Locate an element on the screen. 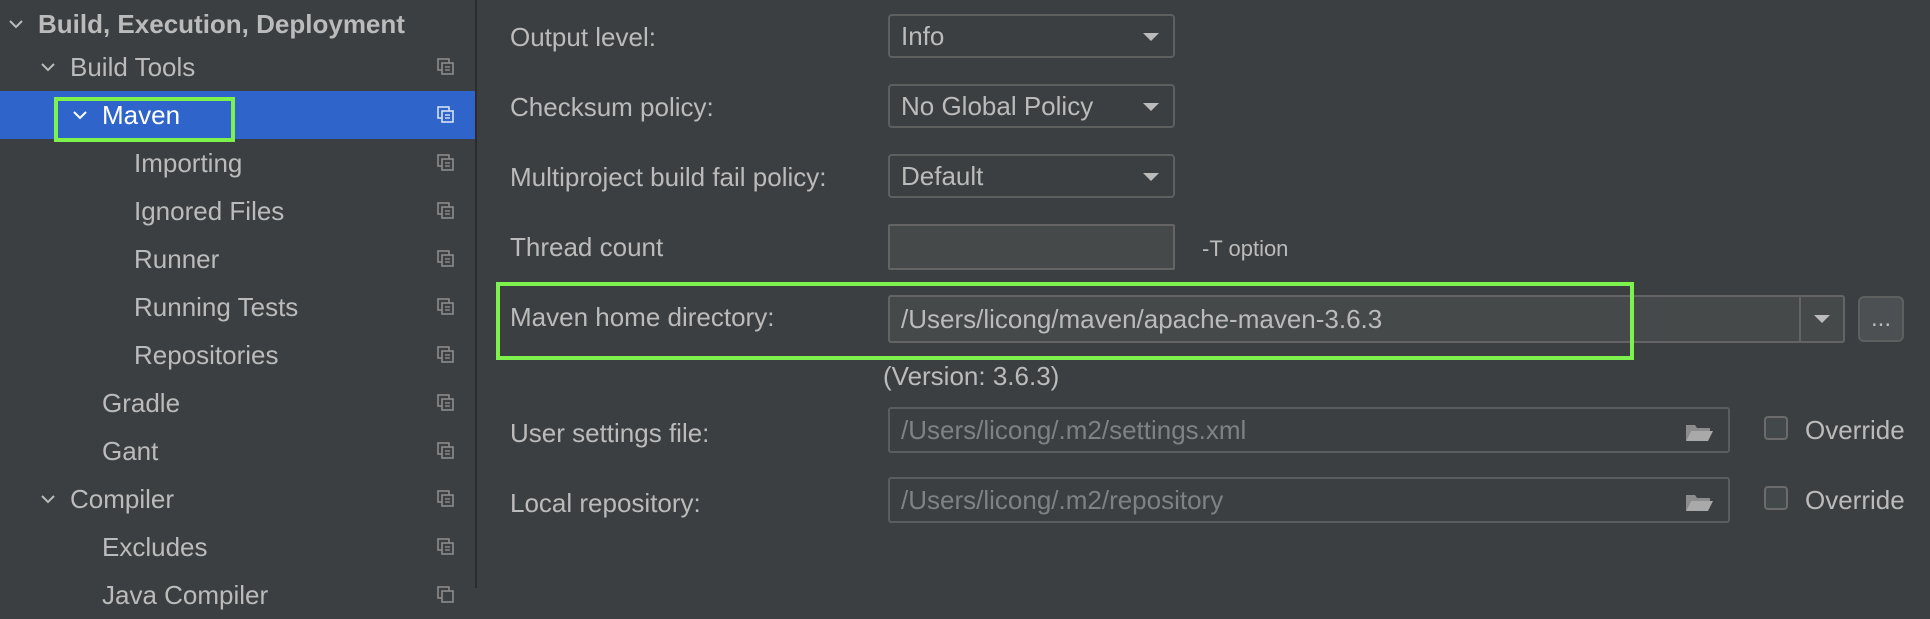  checksum-policy-label: Checksum policy: is located at coordinates (612, 107).